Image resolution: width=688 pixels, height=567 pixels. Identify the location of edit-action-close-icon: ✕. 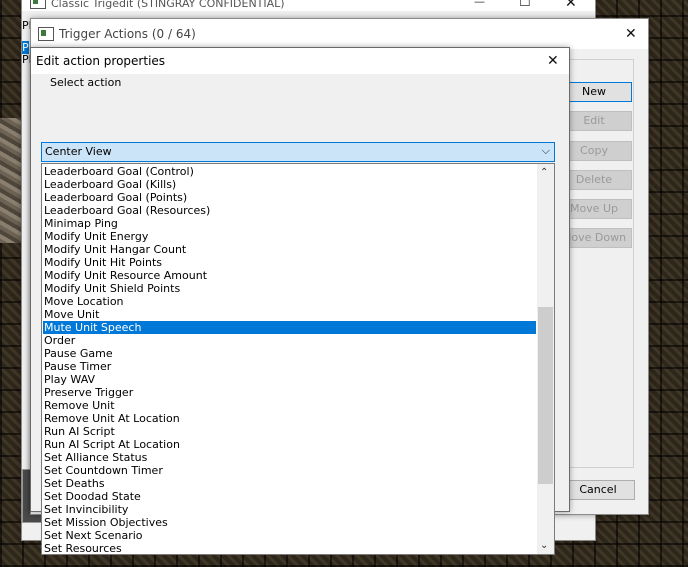
(553, 61).